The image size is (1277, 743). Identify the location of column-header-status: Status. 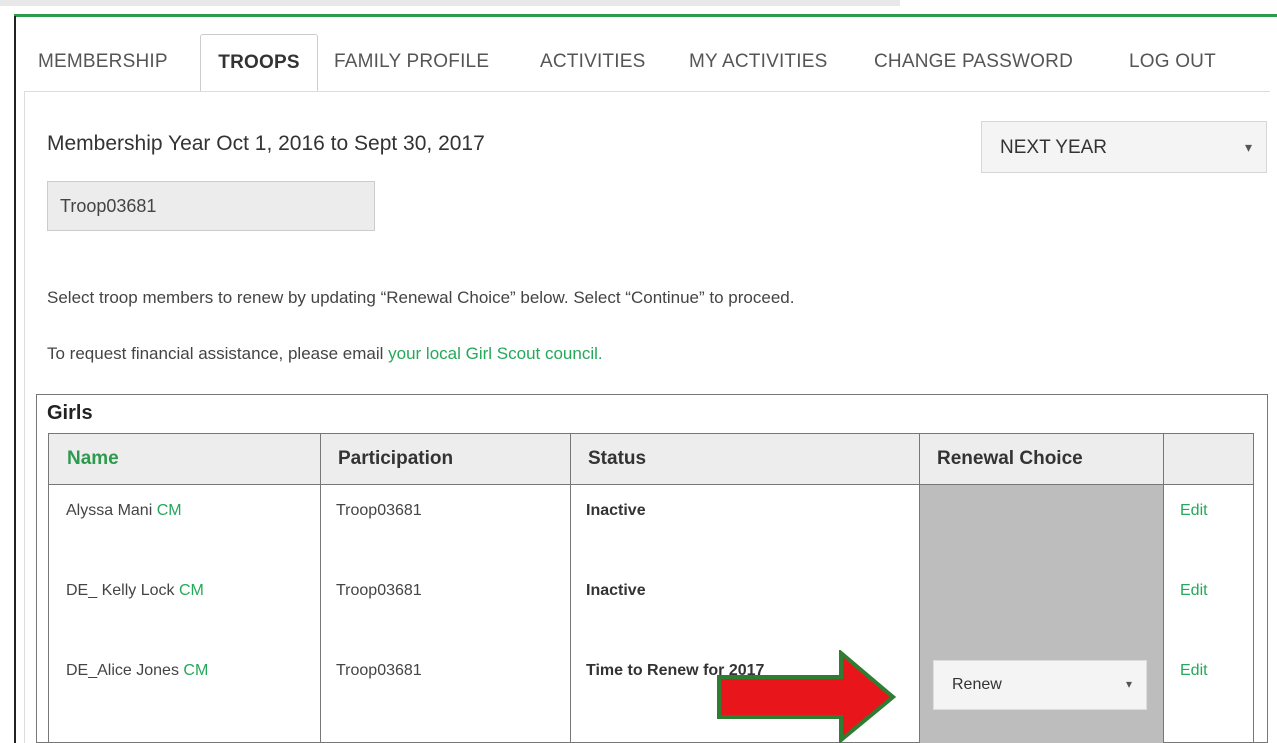
(617, 458).